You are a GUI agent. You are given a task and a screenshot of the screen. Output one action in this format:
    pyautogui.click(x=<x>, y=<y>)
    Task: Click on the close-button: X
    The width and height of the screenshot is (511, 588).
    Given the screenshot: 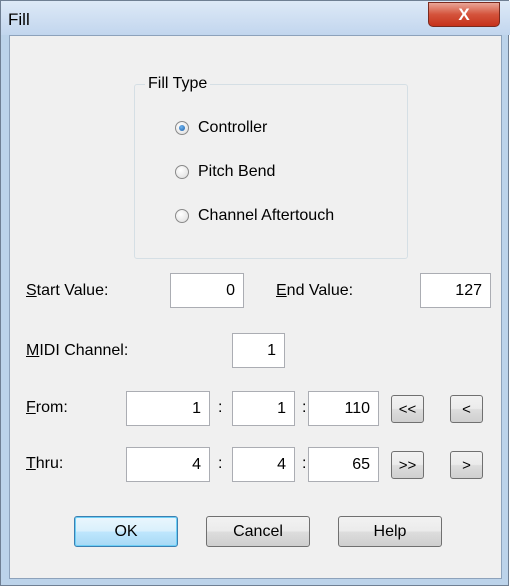 What is the action you would take?
    pyautogui.click(x=464, y=14)
    